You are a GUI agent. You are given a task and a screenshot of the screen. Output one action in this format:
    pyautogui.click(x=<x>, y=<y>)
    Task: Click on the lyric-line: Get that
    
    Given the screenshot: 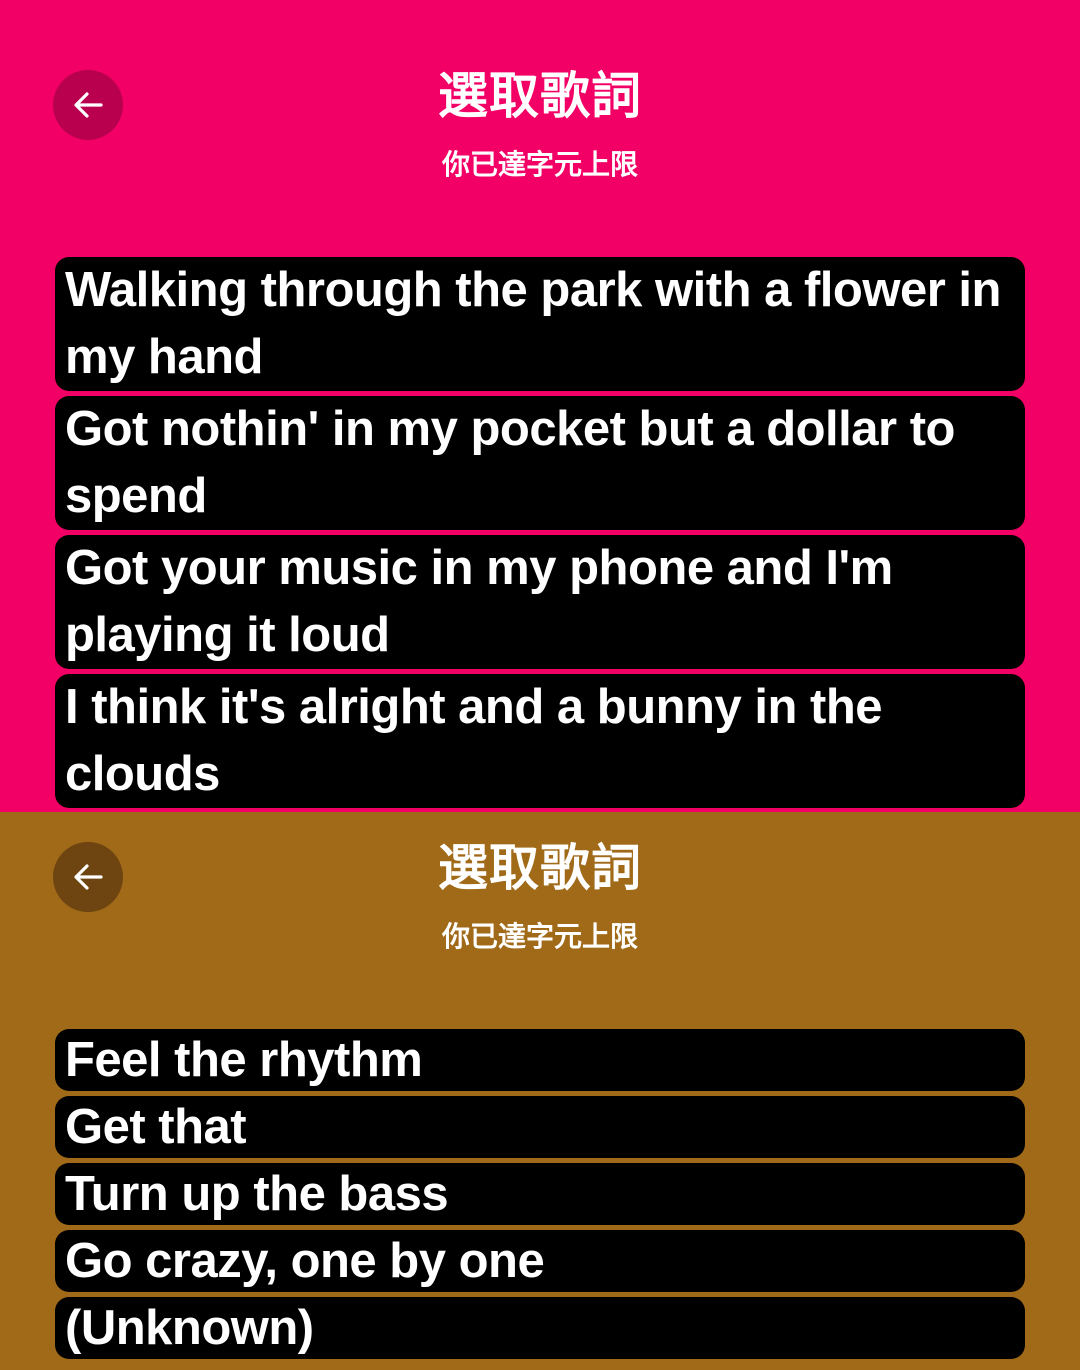 What is the action you would take?
    pyautogui.click(x=540, y=1127)
    